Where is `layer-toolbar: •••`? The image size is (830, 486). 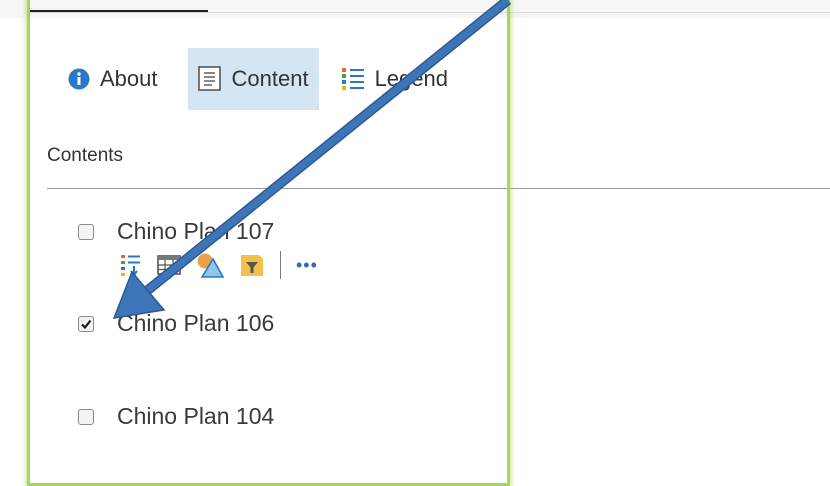
layer-toolbar: ••• is located at coordinates (219, 265).